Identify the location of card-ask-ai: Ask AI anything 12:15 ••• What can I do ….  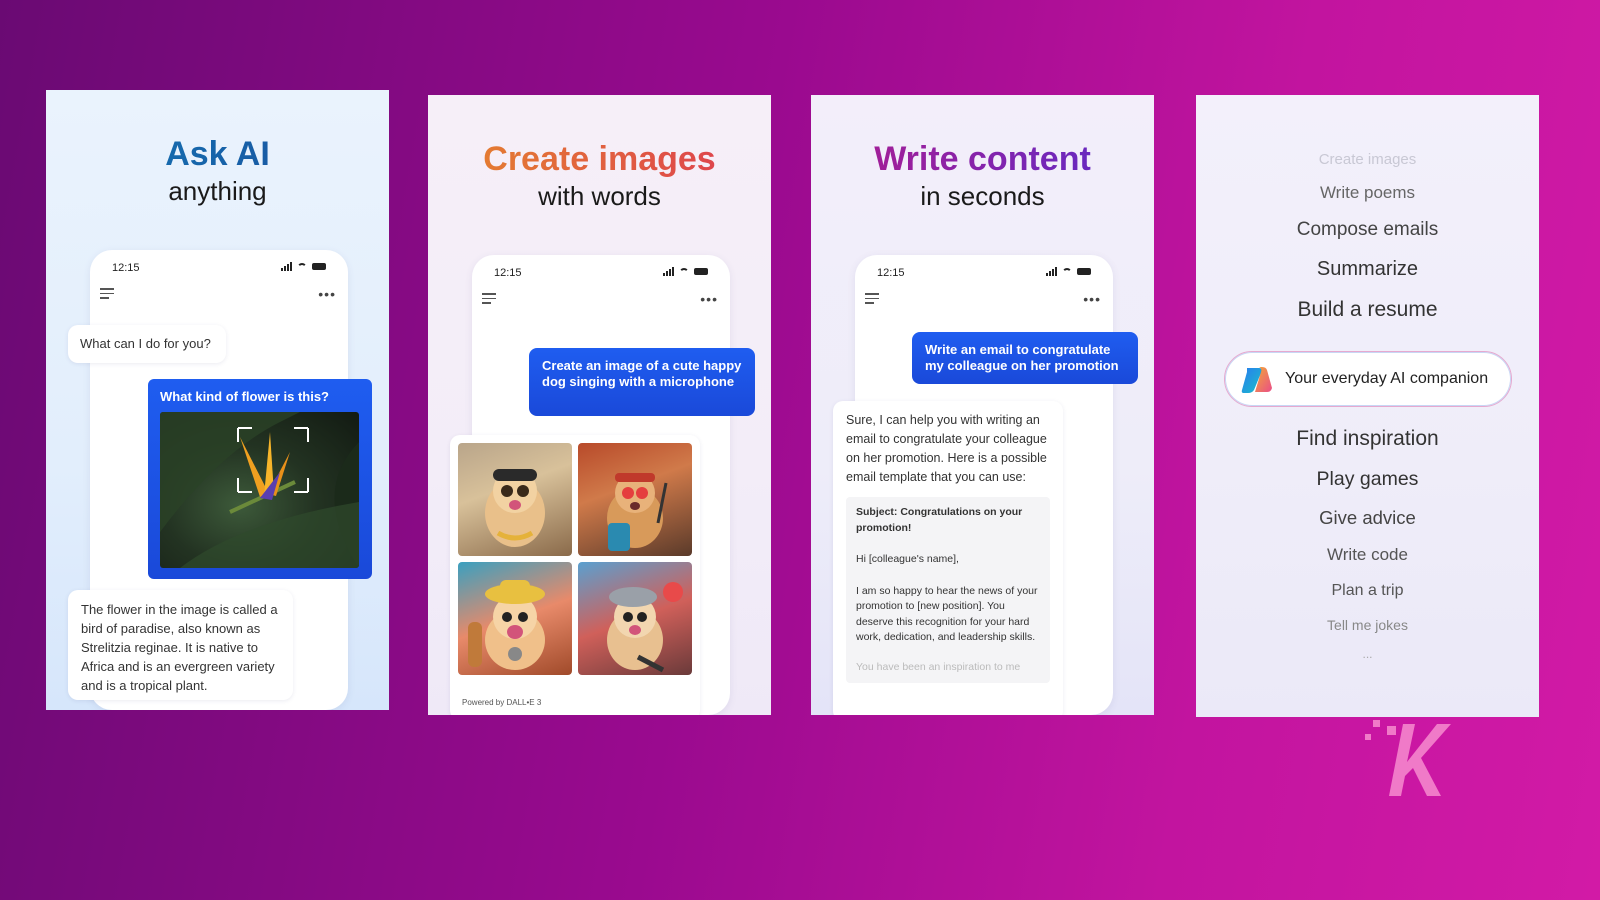
(217, 400).